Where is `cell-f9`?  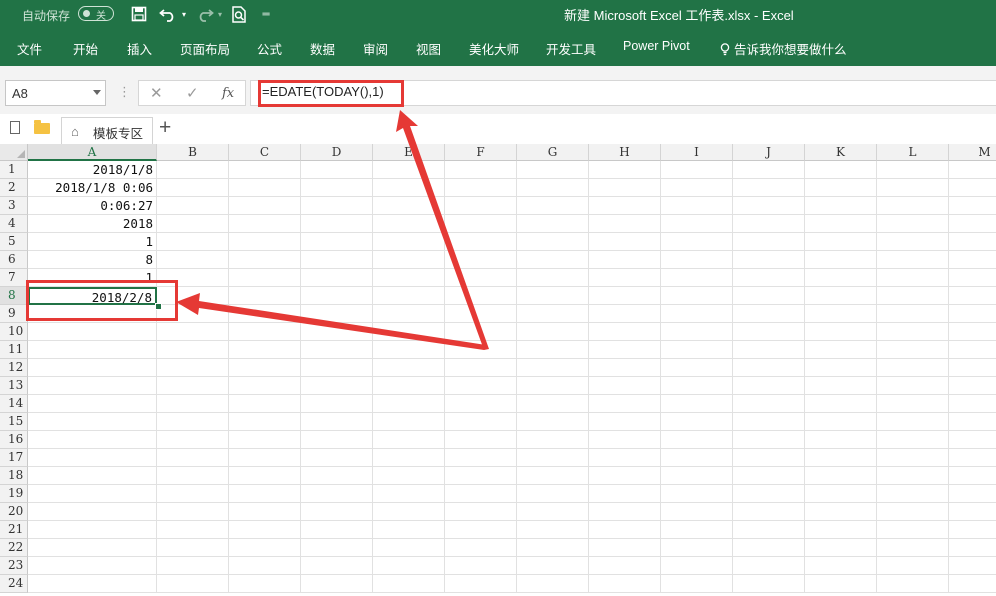 cell-f9 is located at coordinates (481, 314).